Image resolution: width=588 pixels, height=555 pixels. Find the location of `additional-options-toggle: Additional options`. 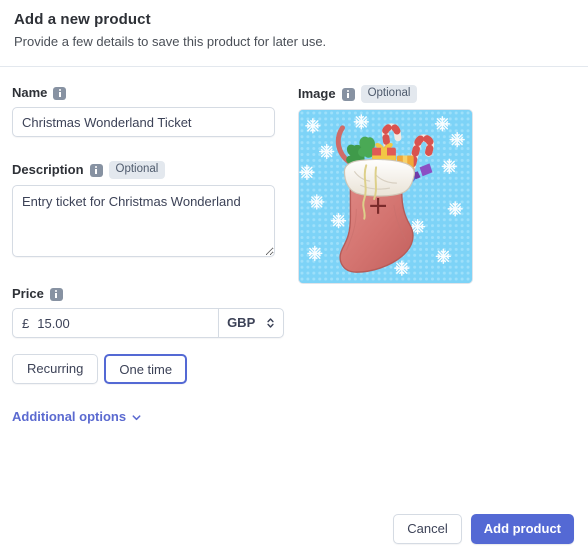

additional-options-toggle: Additional options is located at coordinates (77, 416).